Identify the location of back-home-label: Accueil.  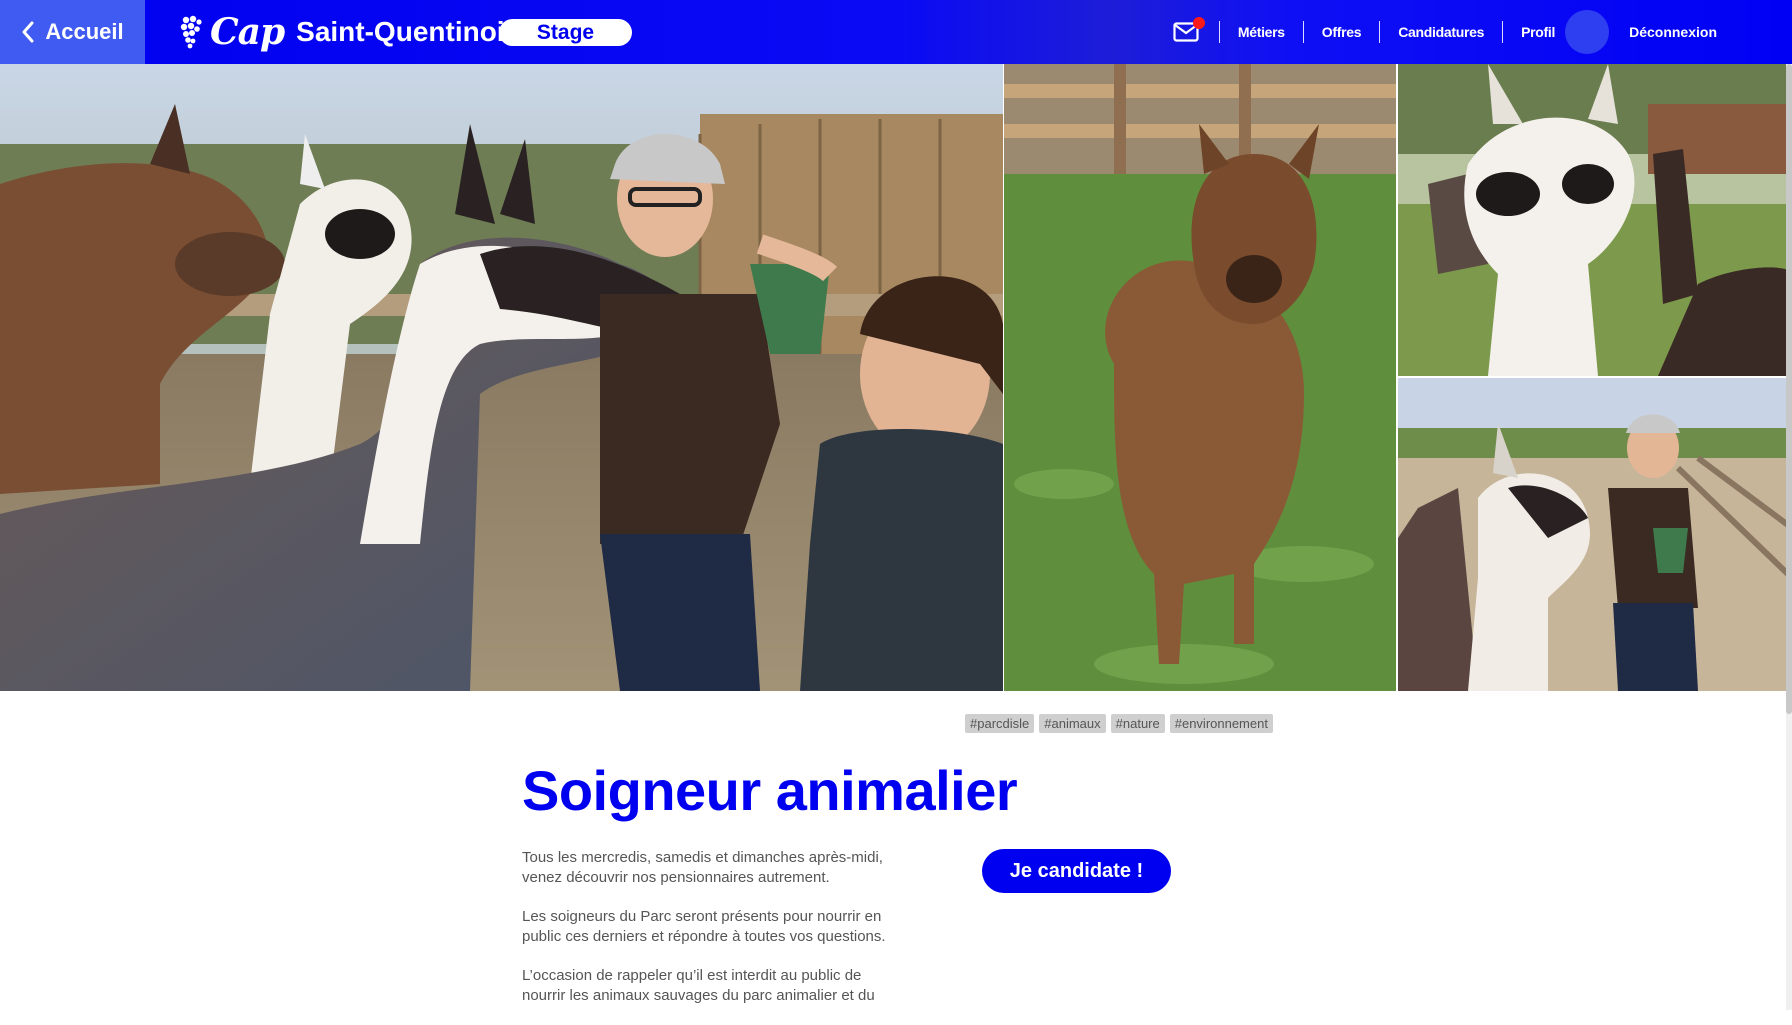
(84, 31).